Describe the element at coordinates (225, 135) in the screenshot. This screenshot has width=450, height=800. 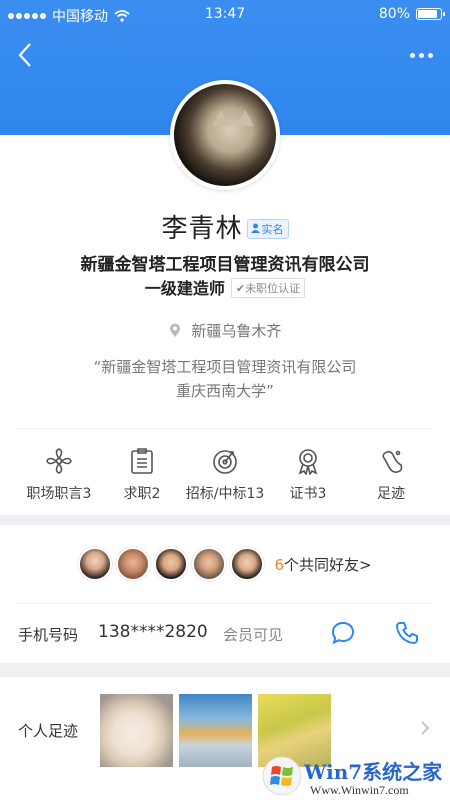
I see `avatar` at that location.